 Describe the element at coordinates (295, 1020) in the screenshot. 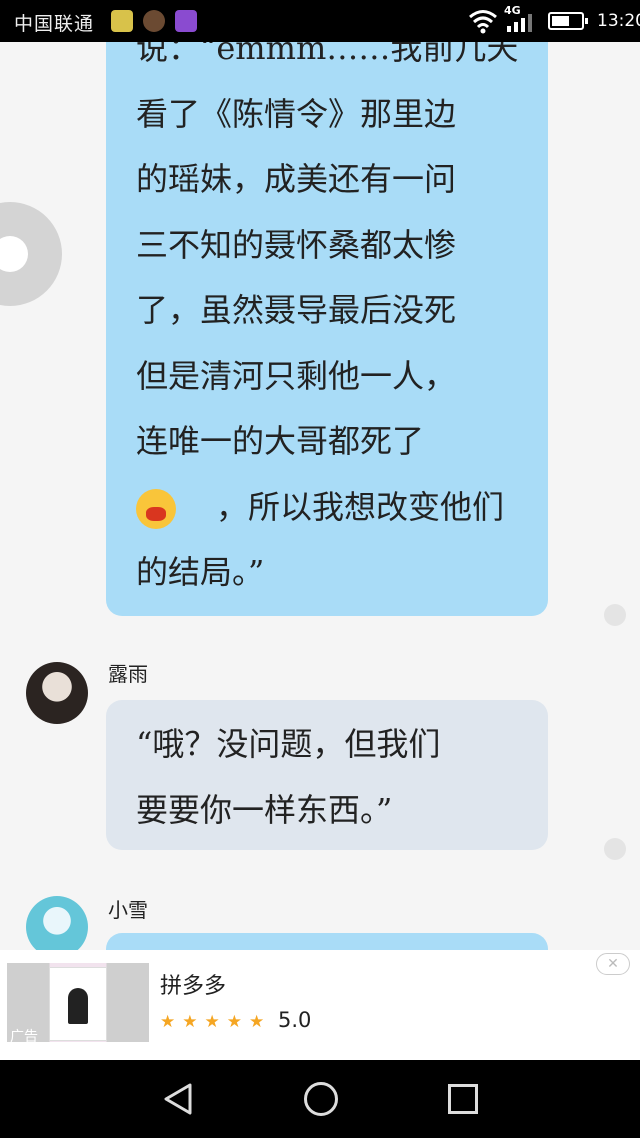

I see `ad-rating: 5.0` at that location.